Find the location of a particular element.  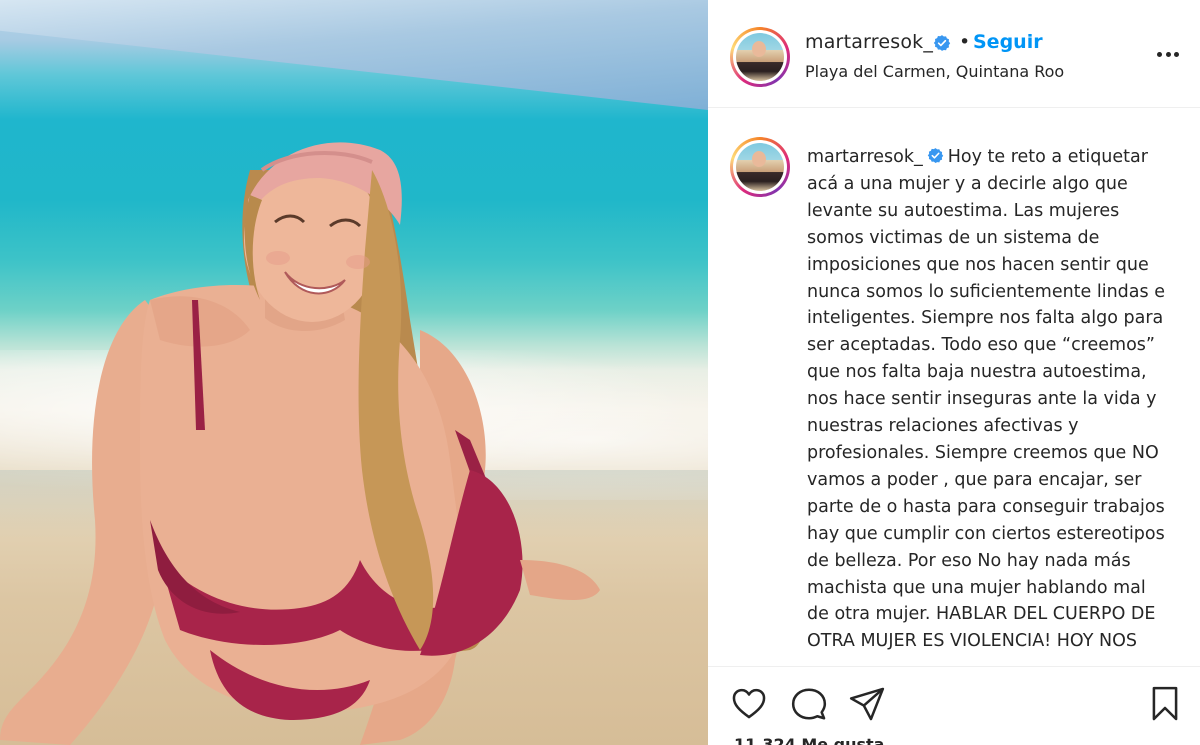

heart-icon is located at coordinates (749, 704).